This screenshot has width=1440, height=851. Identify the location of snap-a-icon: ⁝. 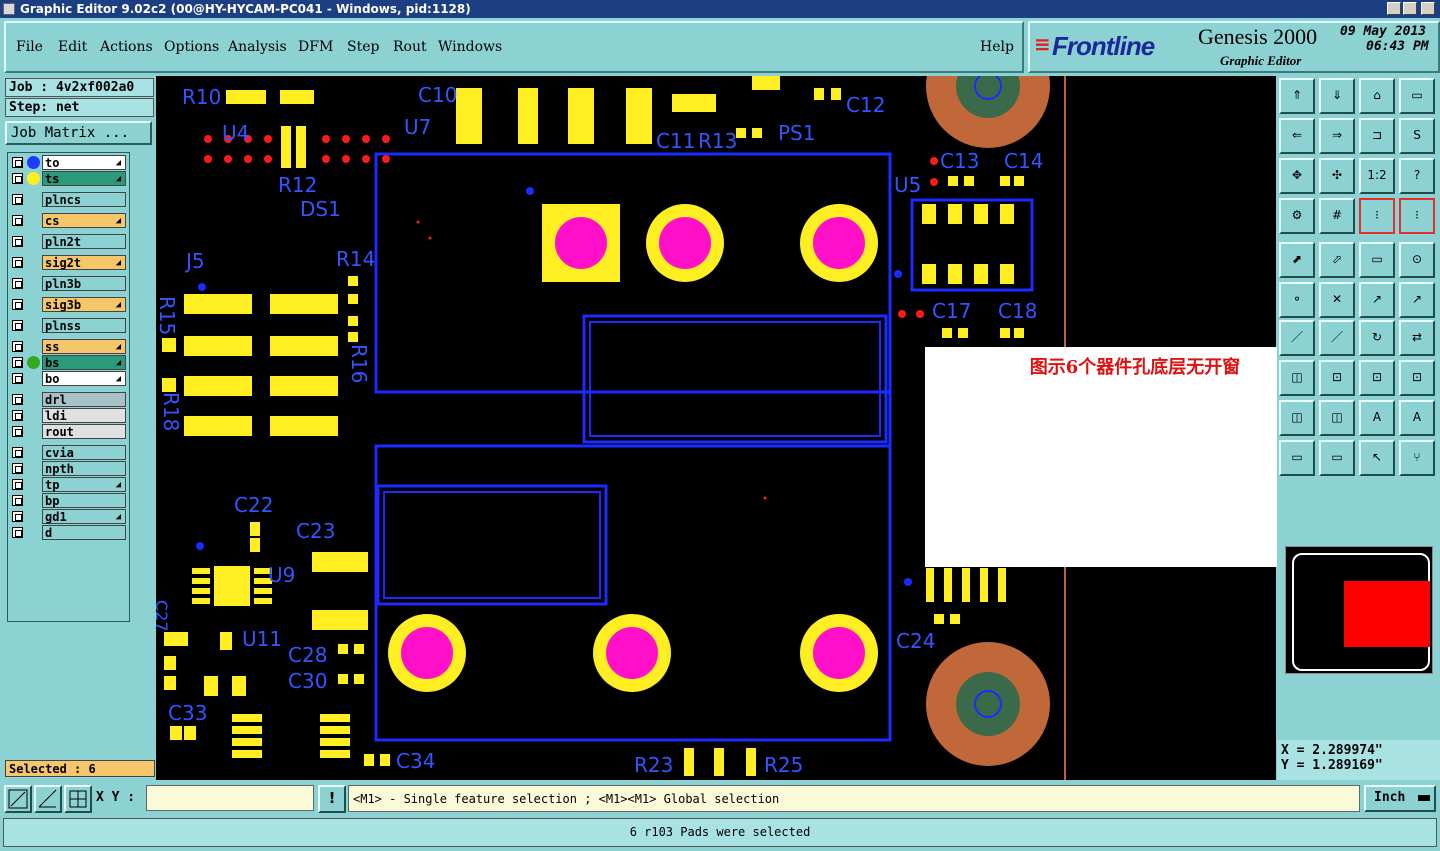
(1377, 216).